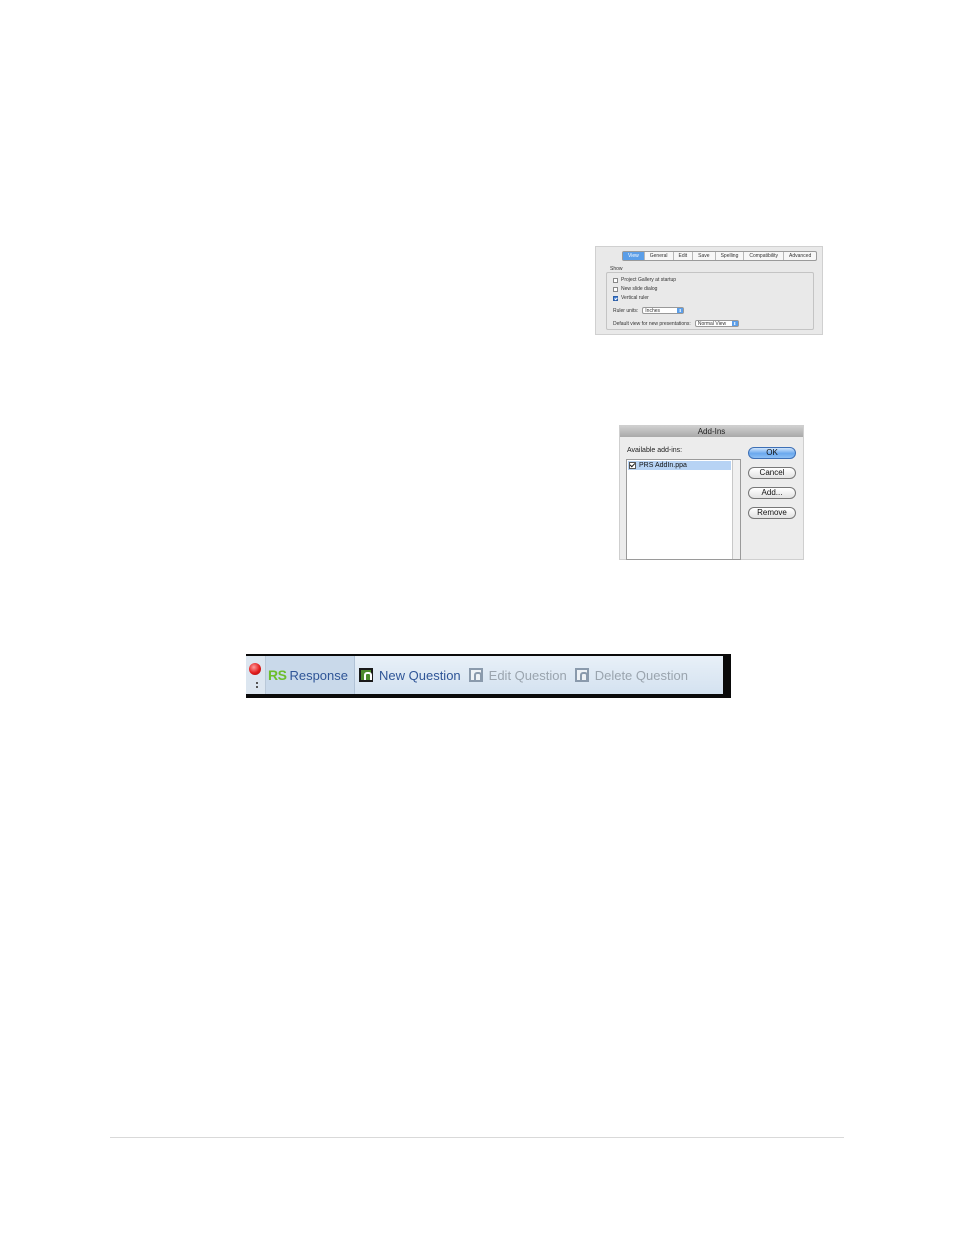 The height and width of the screenshot is (1235, 954). Describe the element at coordinates (255, 669) in the screenshot. I see `close-toolbar-icon` at that location.